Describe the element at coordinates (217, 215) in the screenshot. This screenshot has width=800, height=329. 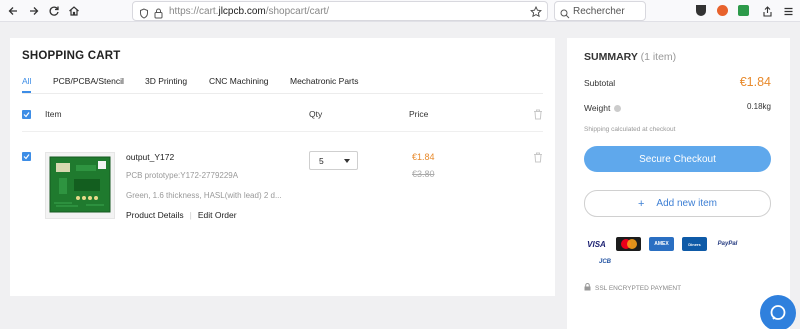
I see `edit-order-link: Edit Order` at that location.